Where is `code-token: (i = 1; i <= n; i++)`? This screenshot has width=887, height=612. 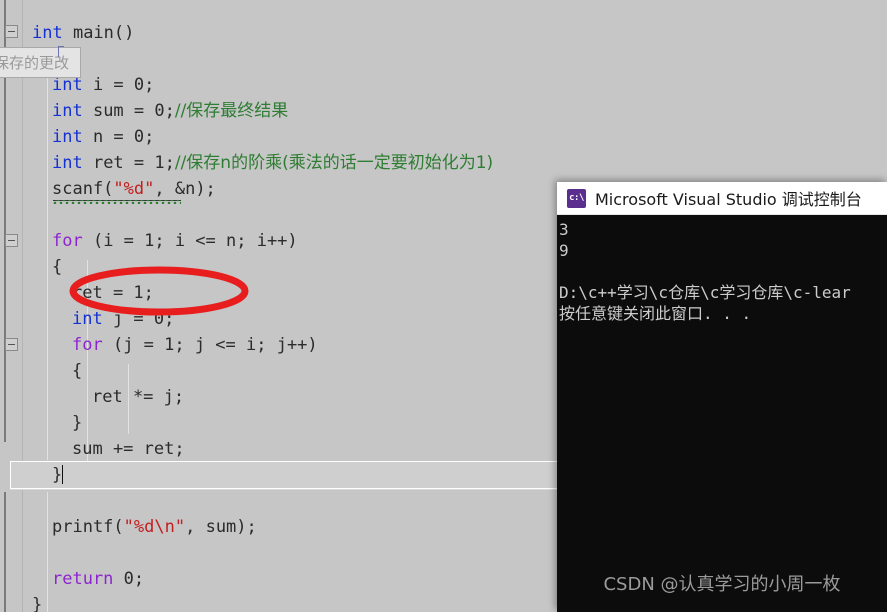 code-token: (i = 1; i <= n; i++) is located at coordinates (195, 241).